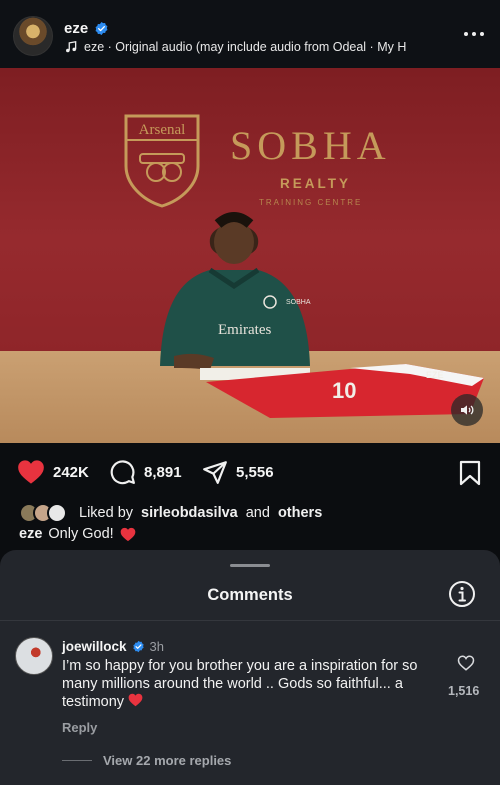 This screenshot has width=500, height=785. I want to click on more-options-icon, so click(474, 34).